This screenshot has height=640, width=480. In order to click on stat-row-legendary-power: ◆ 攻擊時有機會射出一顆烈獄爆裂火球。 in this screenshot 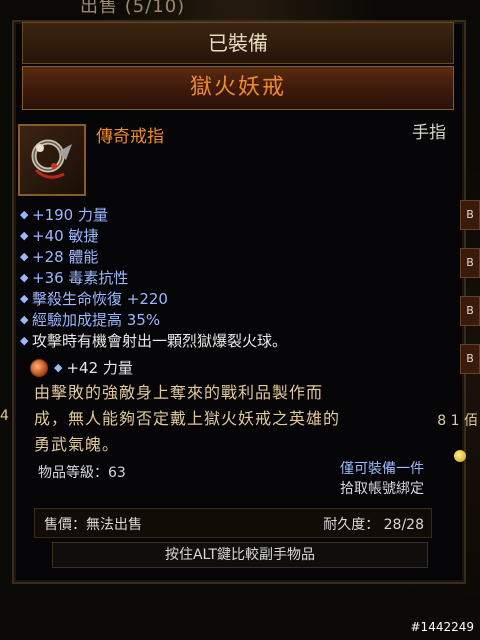, I will do `click(230, 340)`.